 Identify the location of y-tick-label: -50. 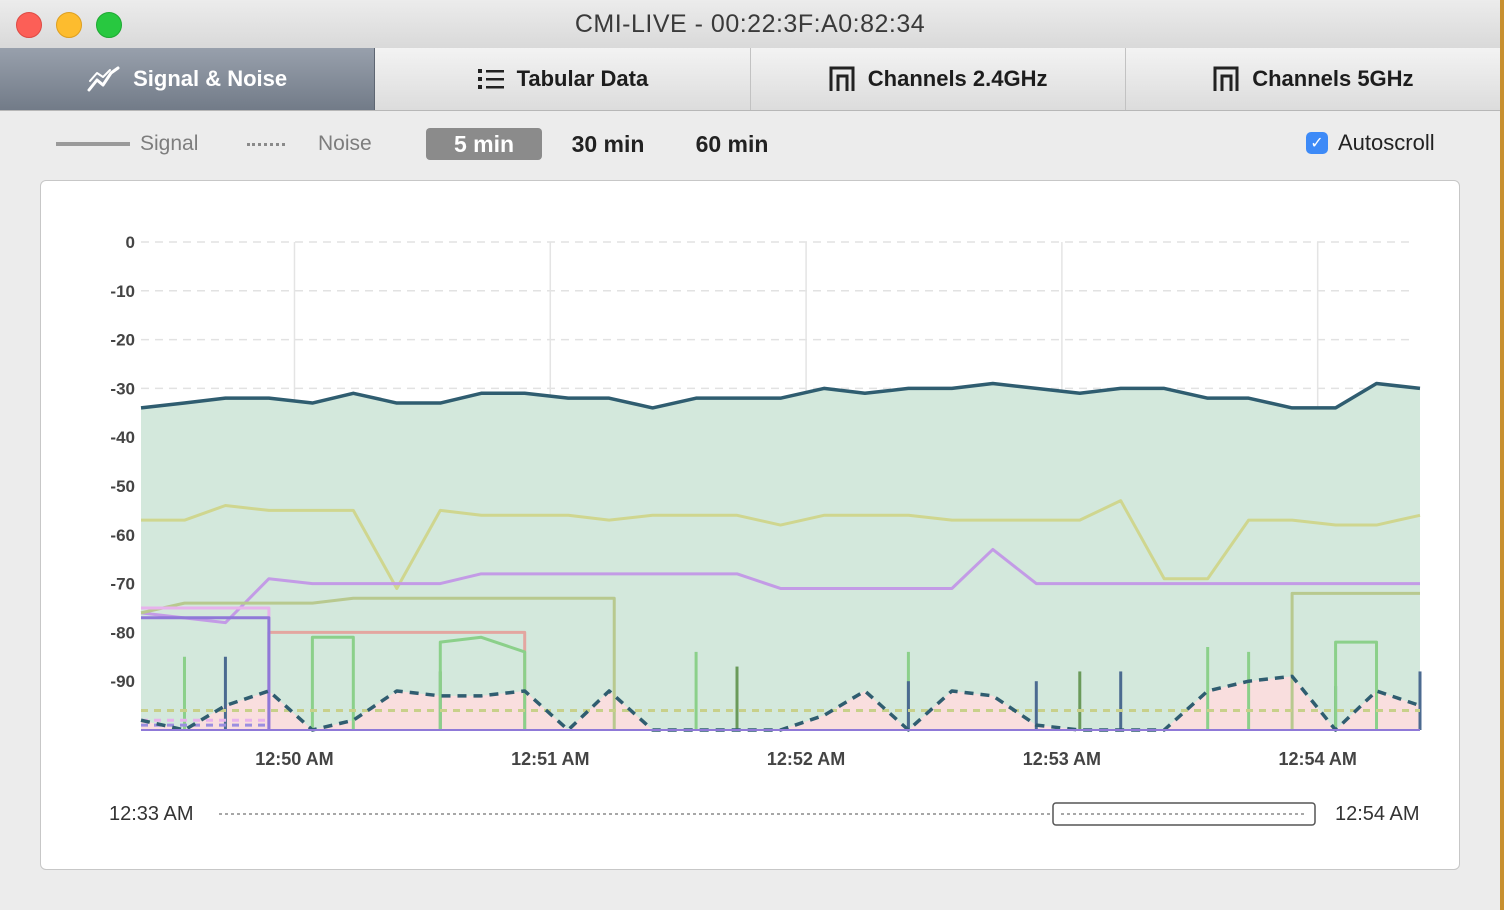
(122, 486).